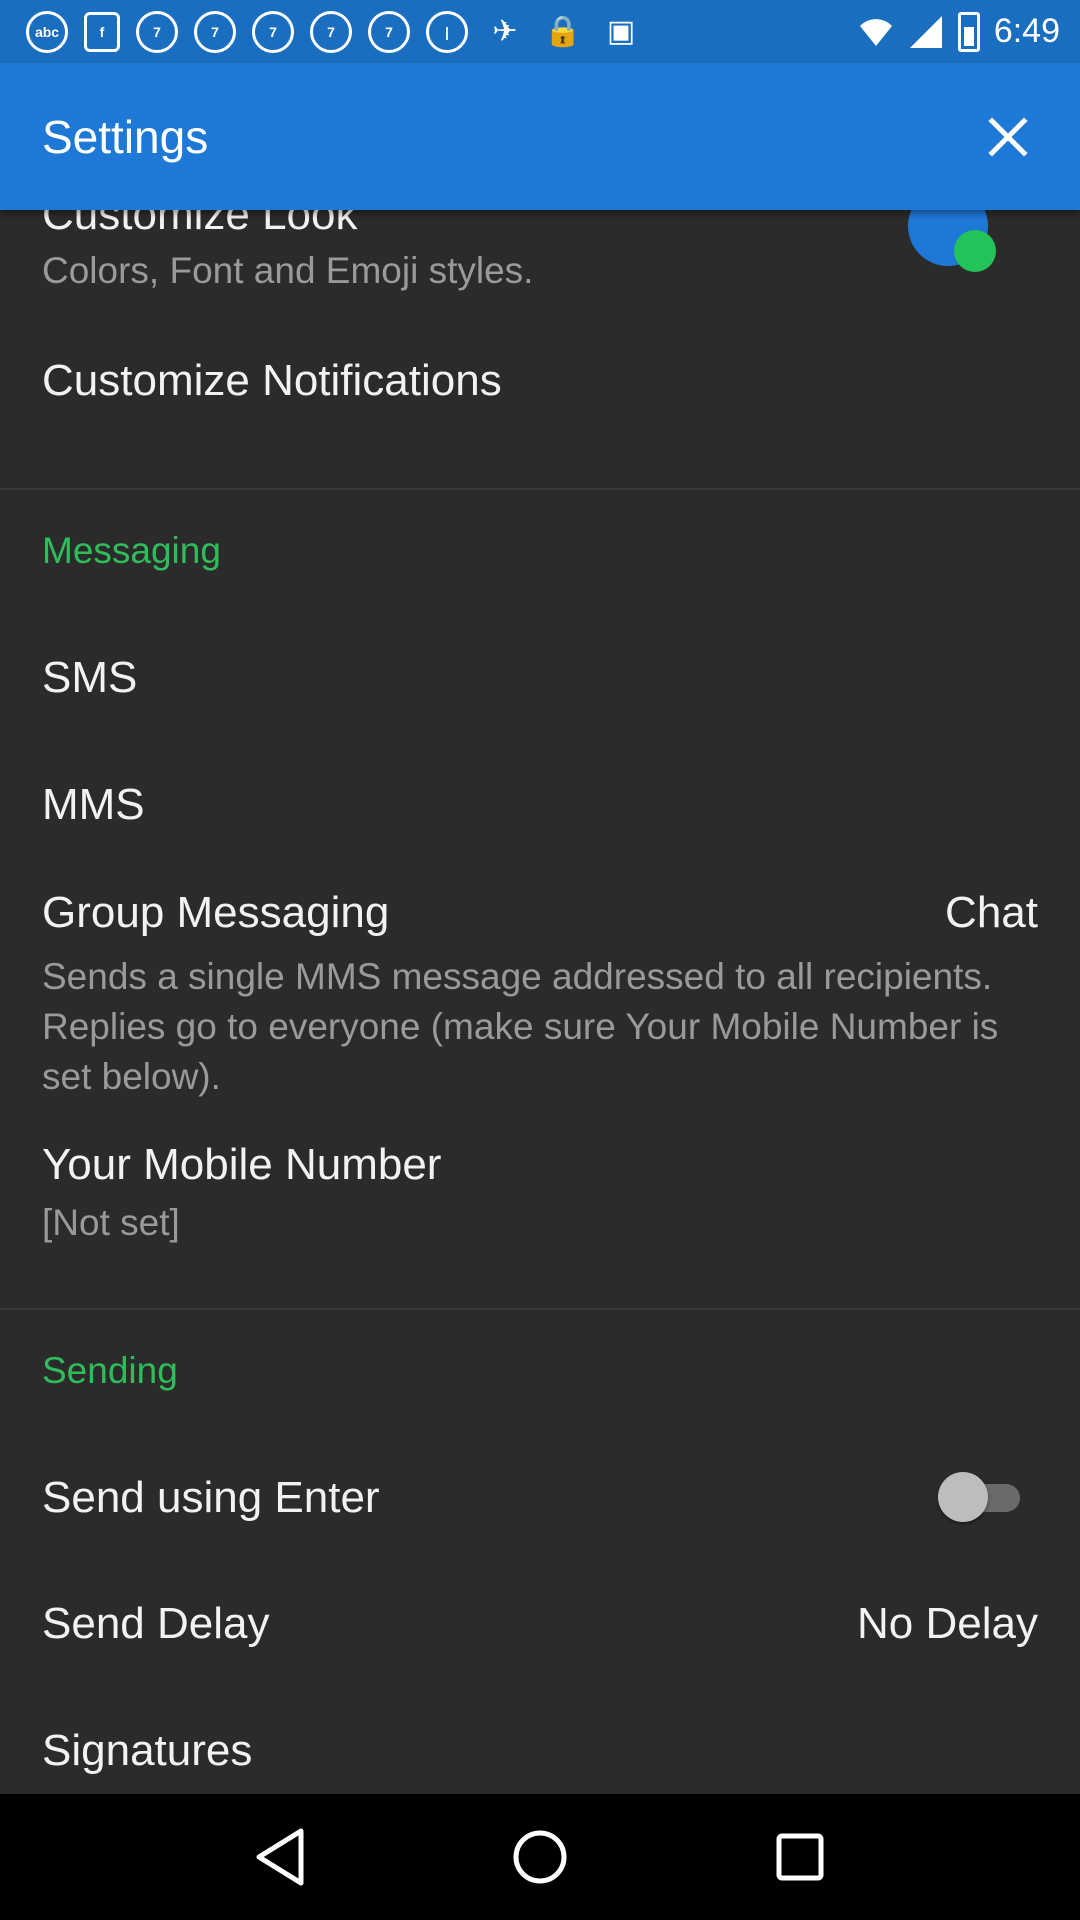 This screenshot has width=1080, height=1920. I want to click on signatures-title: Signatures, so click(147, 1750).